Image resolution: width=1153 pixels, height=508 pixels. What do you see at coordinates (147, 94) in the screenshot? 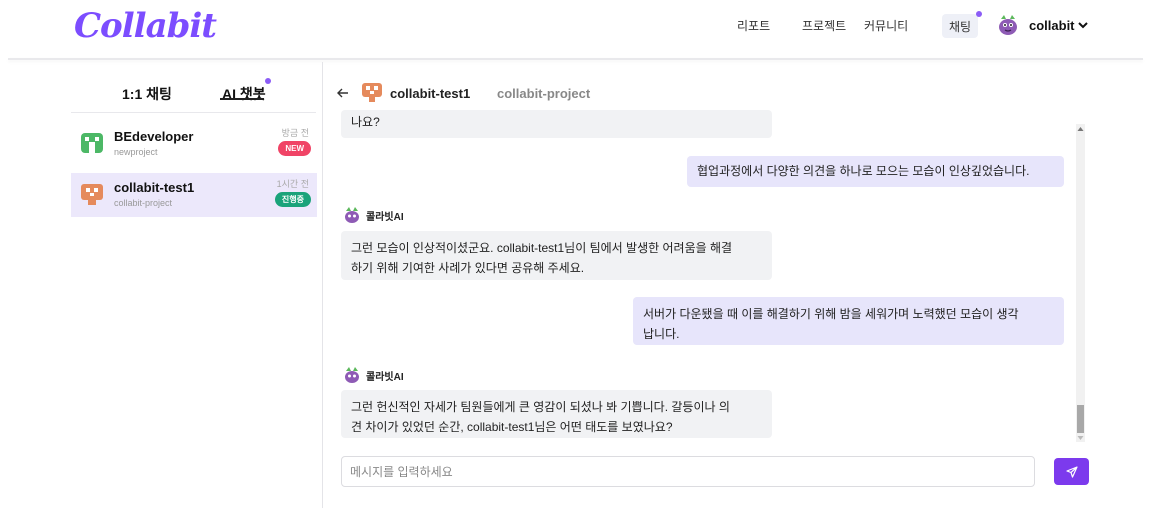
I see `tab-direct-chat: 1:1 채팅` at bounding box center [147, 94].